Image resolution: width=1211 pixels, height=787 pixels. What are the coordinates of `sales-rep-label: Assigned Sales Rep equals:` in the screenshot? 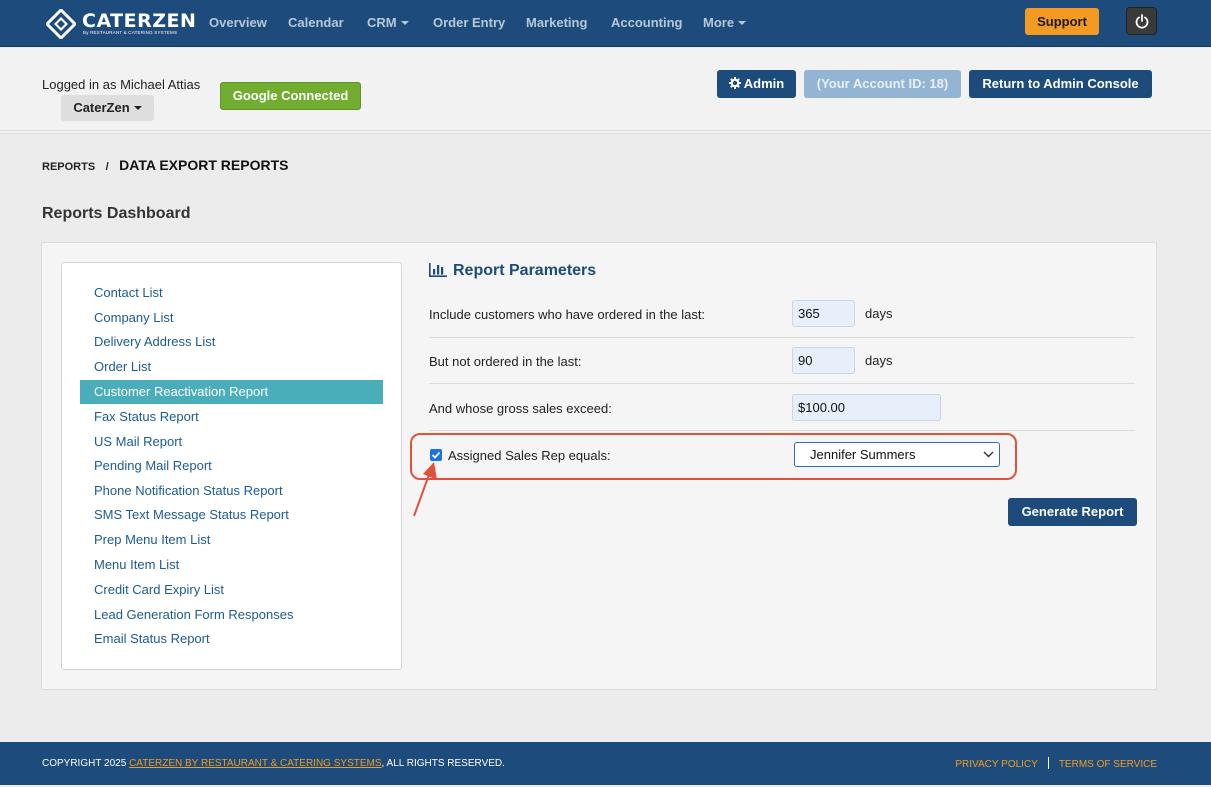 It's located at (529, 455).